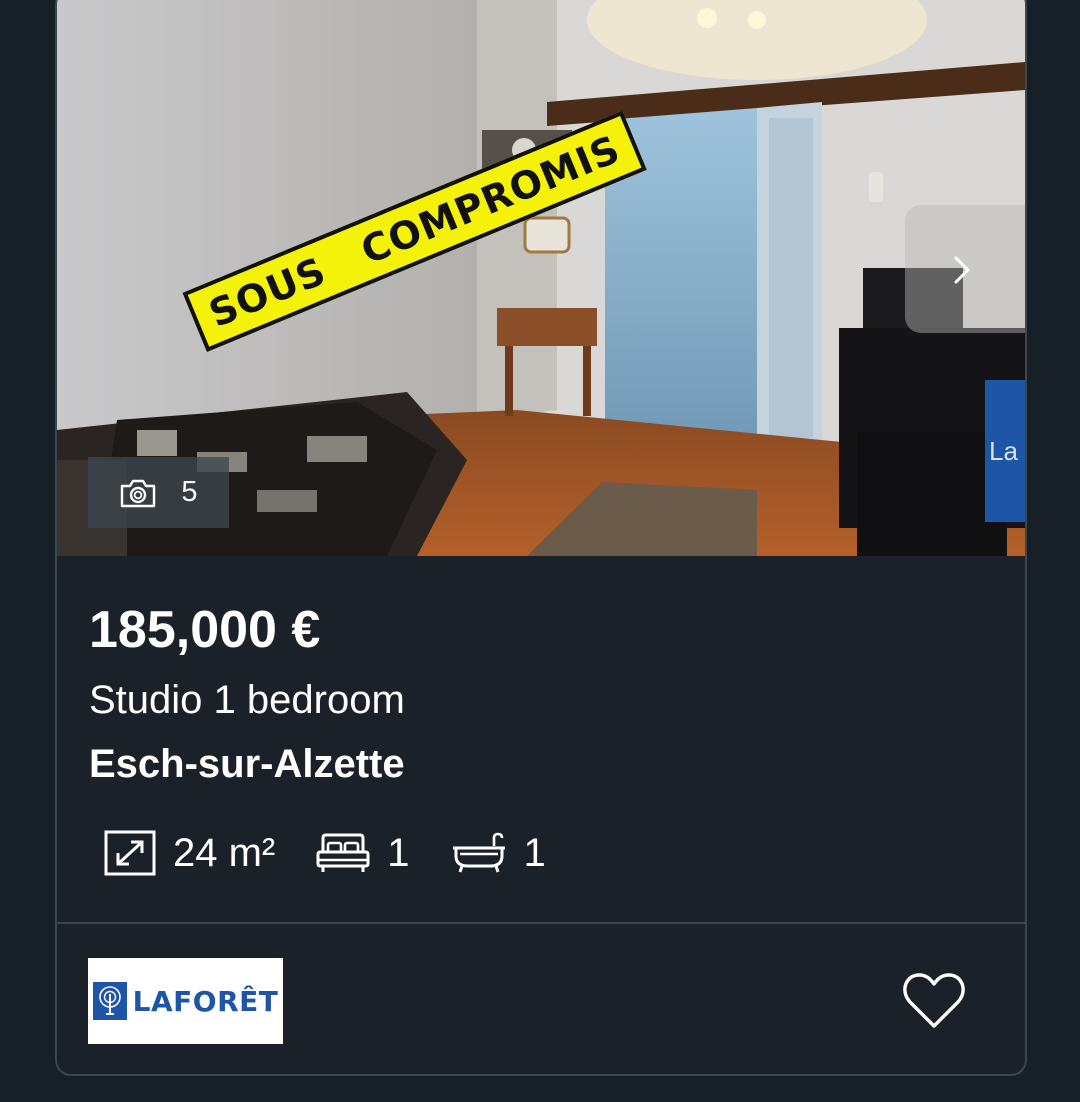 Image resolution: width=1080 pixels, height=1102 pixels. I want to click on resize-diagonal-icon, so click(130, 853).